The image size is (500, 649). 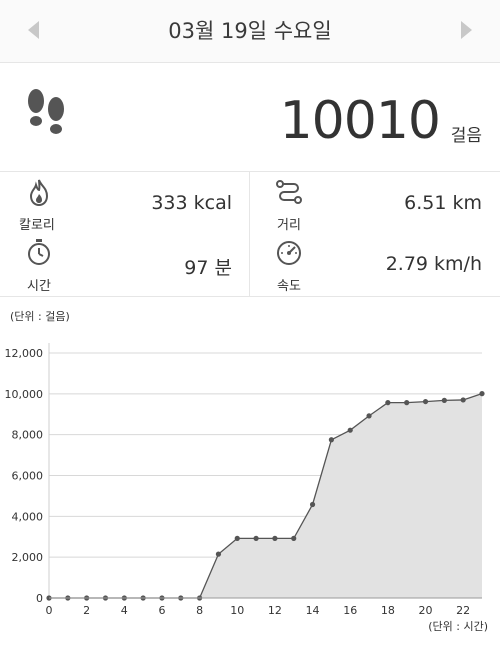 I want to click on x-tick-label: 4, so click(x=124, y=610).